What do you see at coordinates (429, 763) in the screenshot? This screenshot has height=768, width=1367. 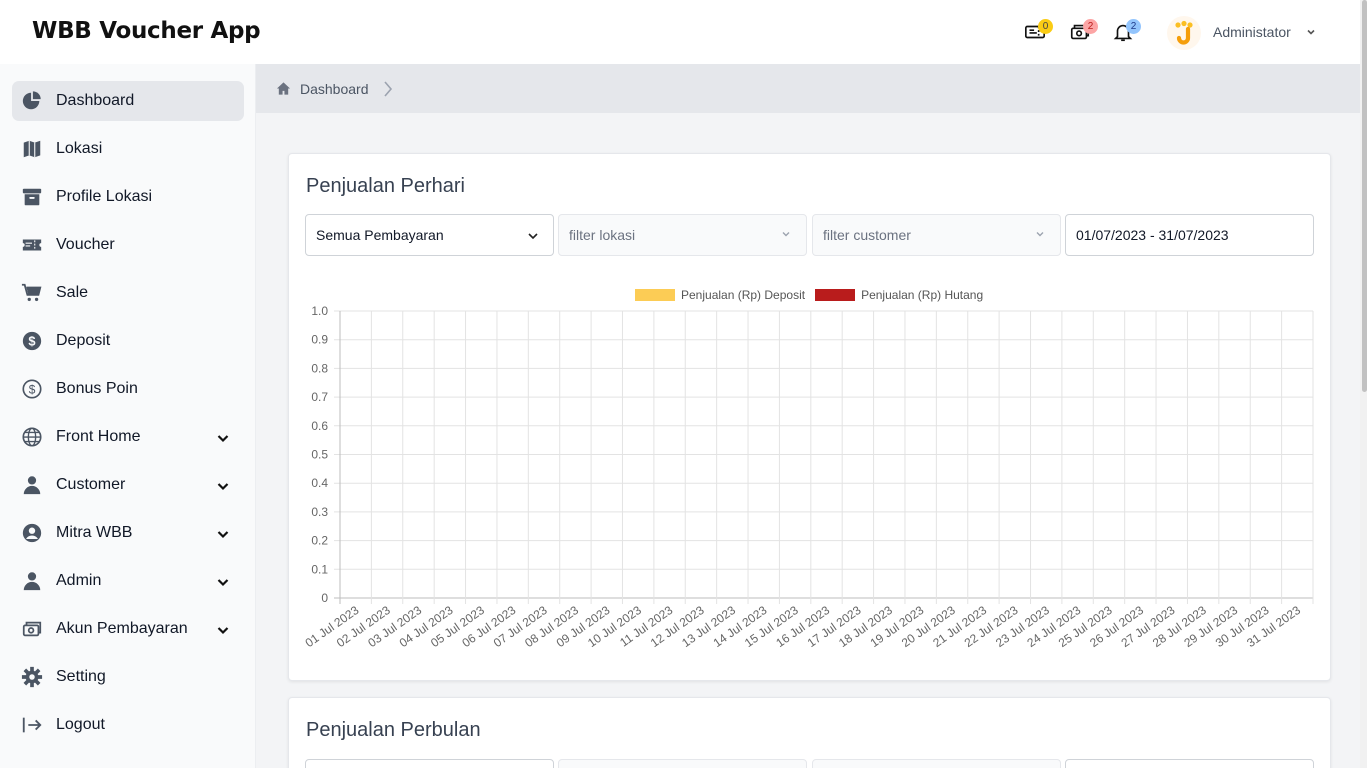 I see `monthly-payment-filter` at bounding box center [429, 763].